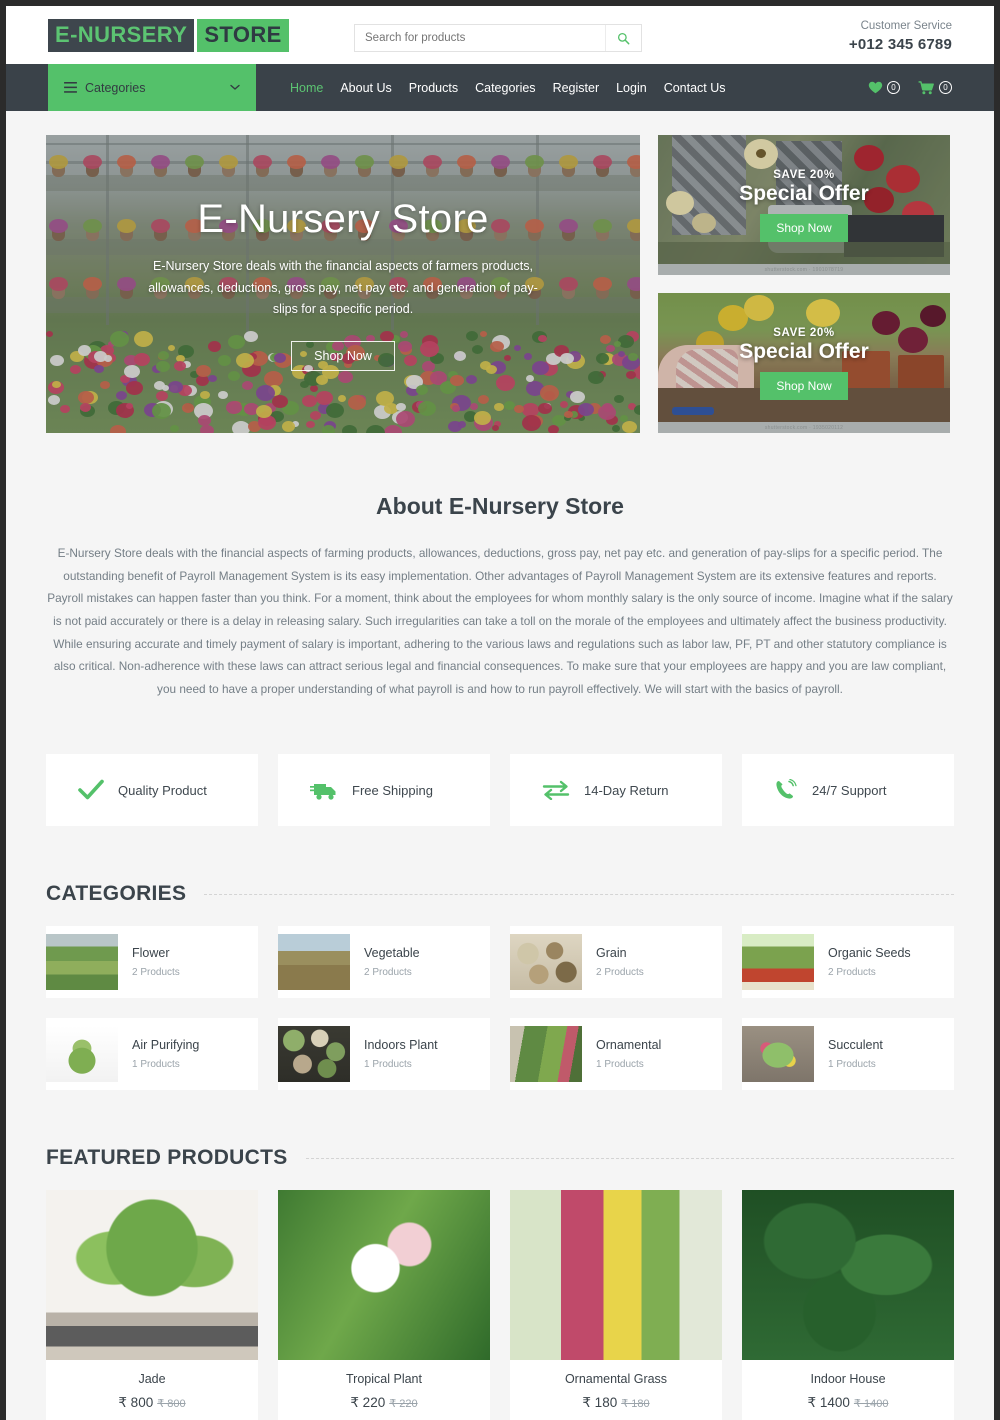  I want to click on nav-link-contact-us: Contact Us, so click(695, 88).